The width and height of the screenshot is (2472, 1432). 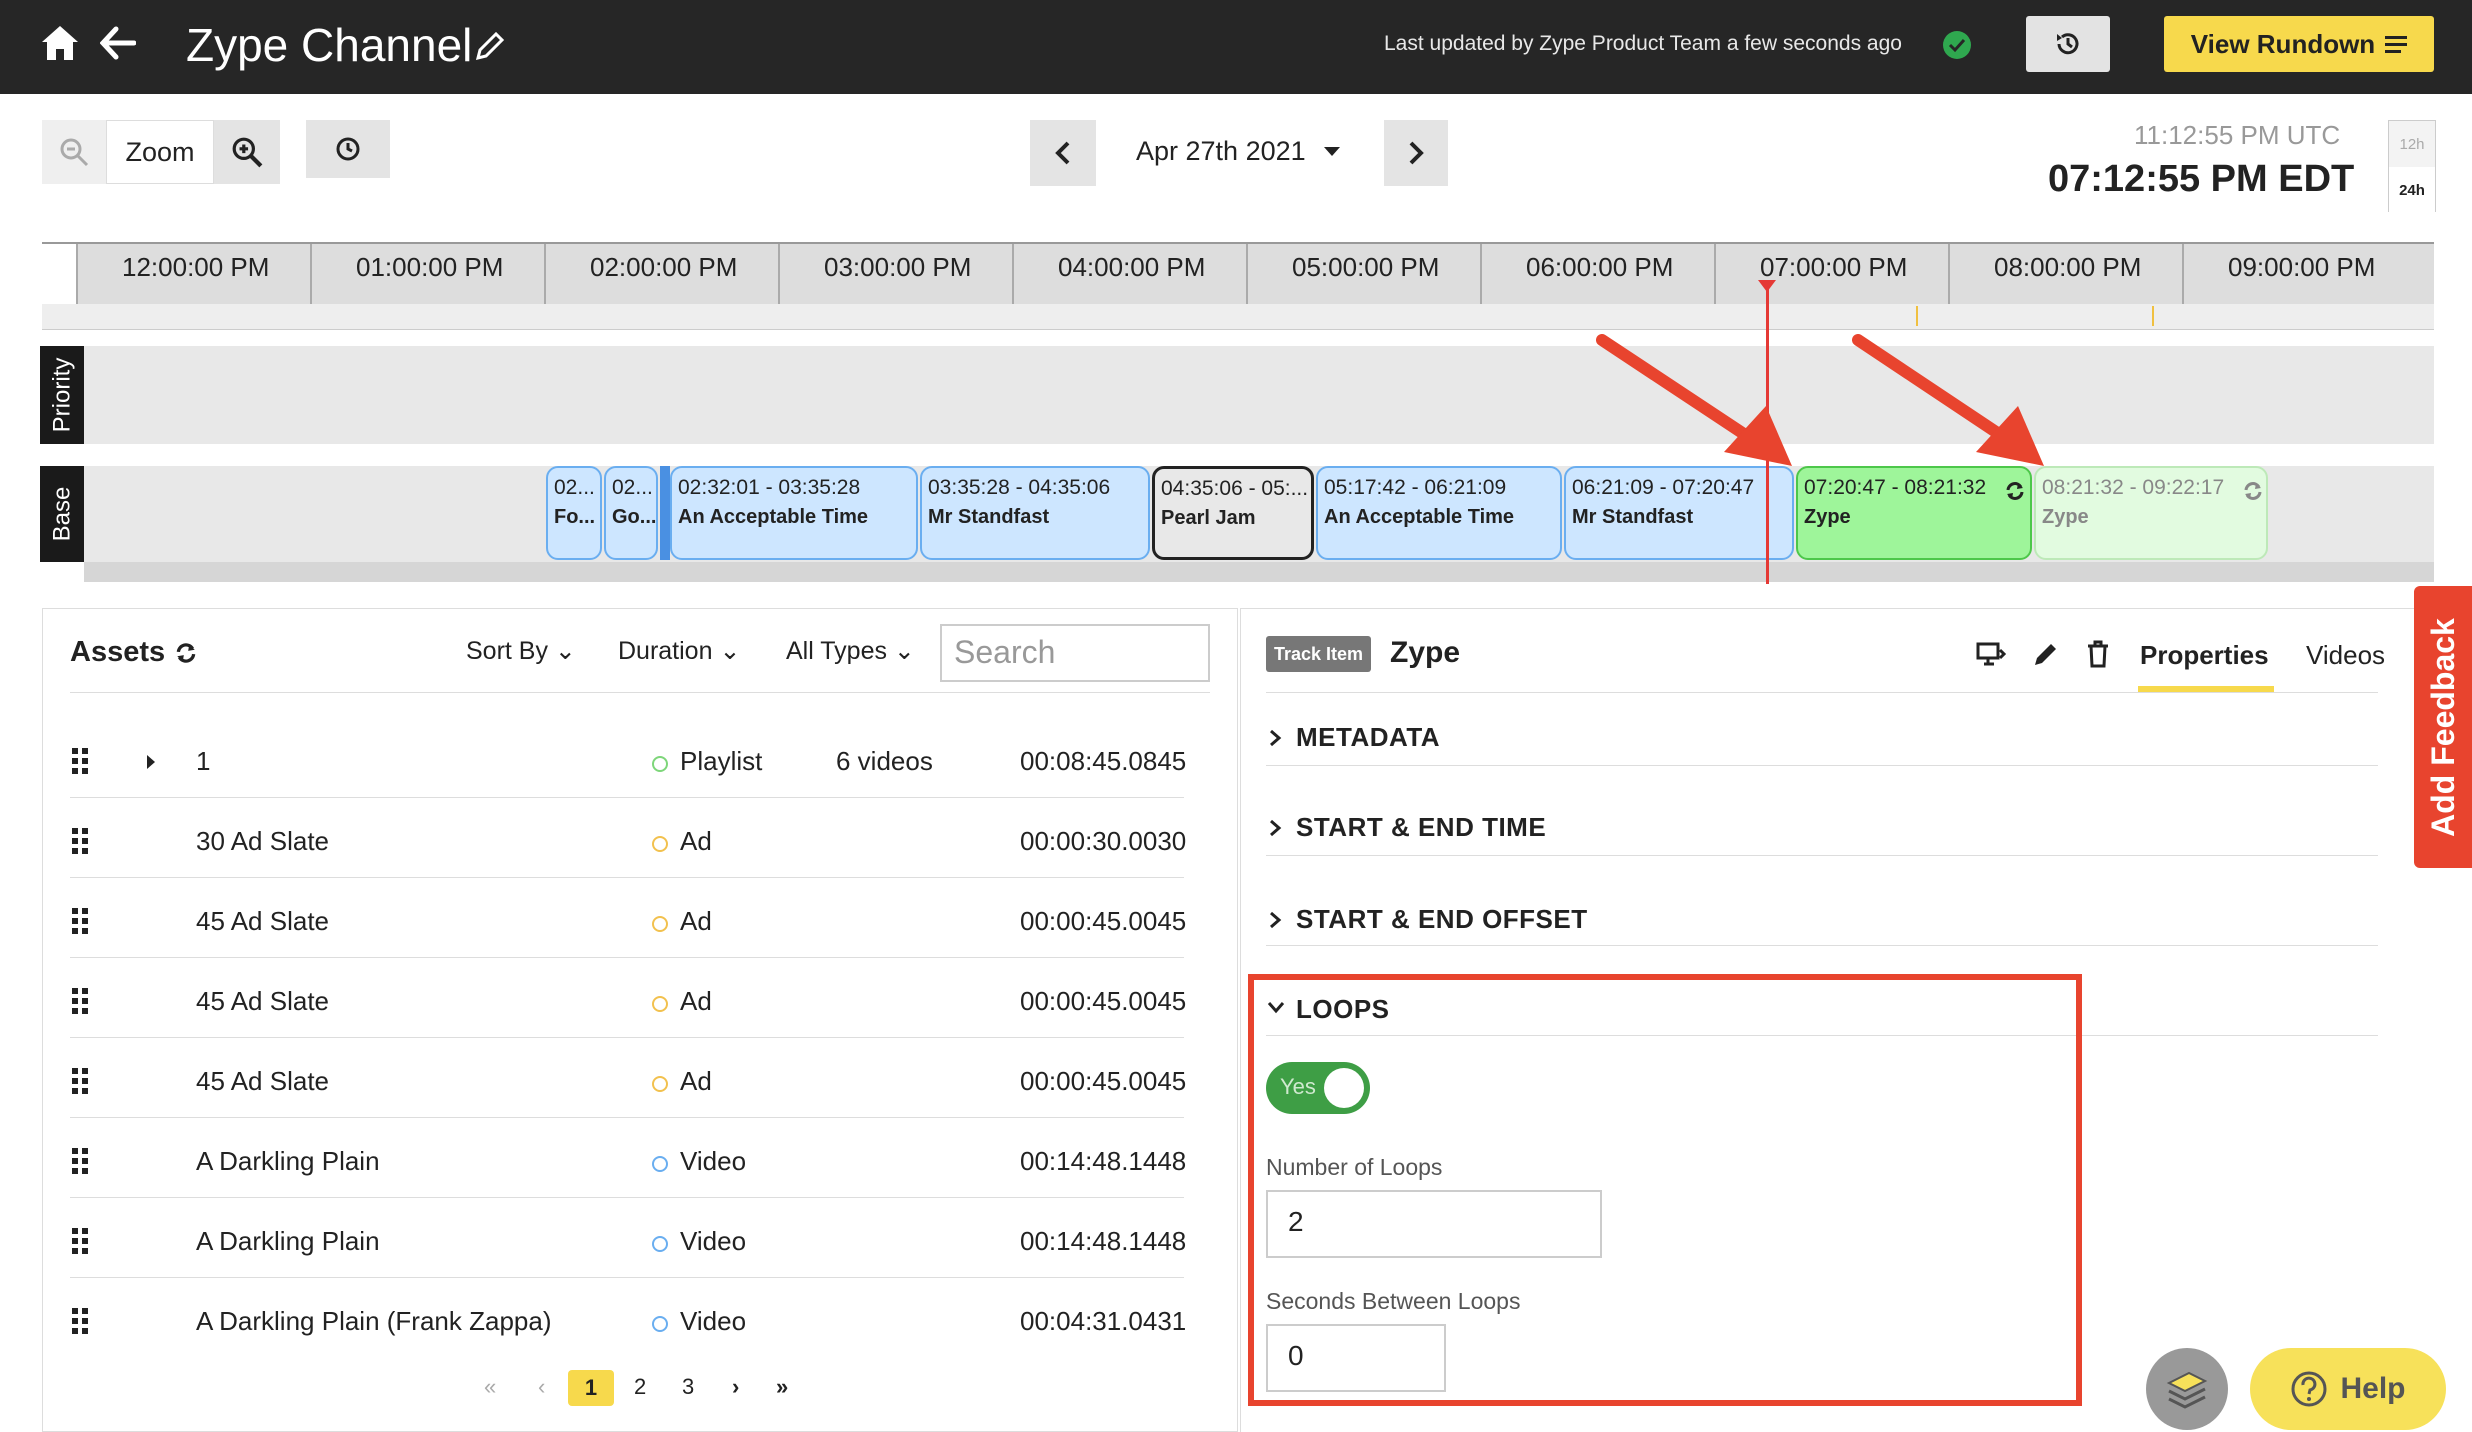 What do you see at coordinates (1233, 513) in the screenshot?
I see `timeline-clip-selected: 04:35:06 - 05:... Pearl Jam` at bounding box center [1233, 513].